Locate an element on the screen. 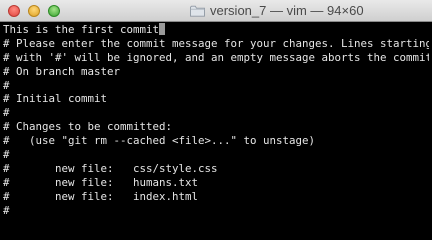 This screenshot has height=240, width=432. window-title: version_7 — vim — 94×60 is located at coordinates (287, 10).